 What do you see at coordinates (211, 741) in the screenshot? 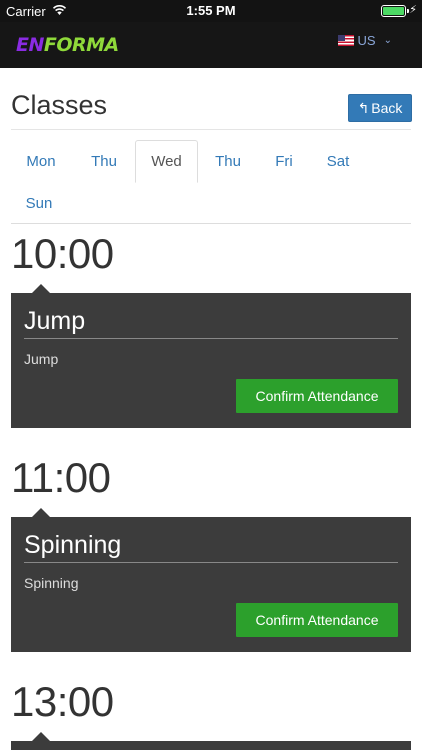
I see `class-card` at bounding box center [211, 741].